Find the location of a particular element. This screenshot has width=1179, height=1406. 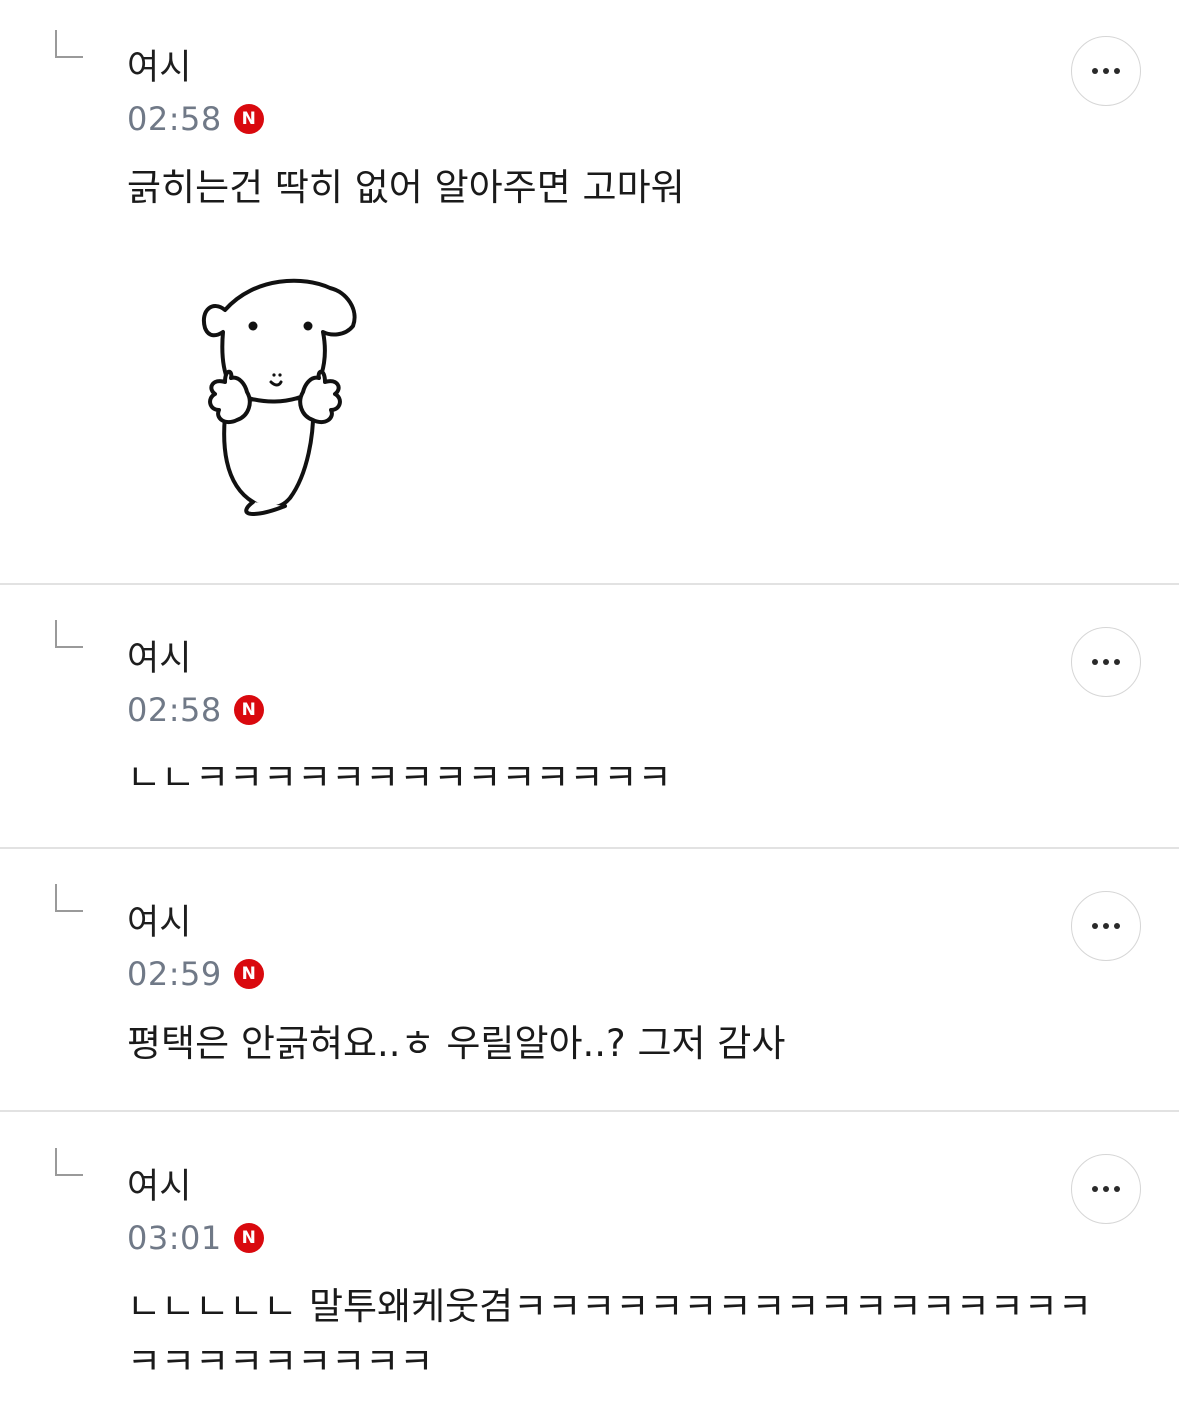

comment-meta: 02:59 N is located at coordinates (195, 974).